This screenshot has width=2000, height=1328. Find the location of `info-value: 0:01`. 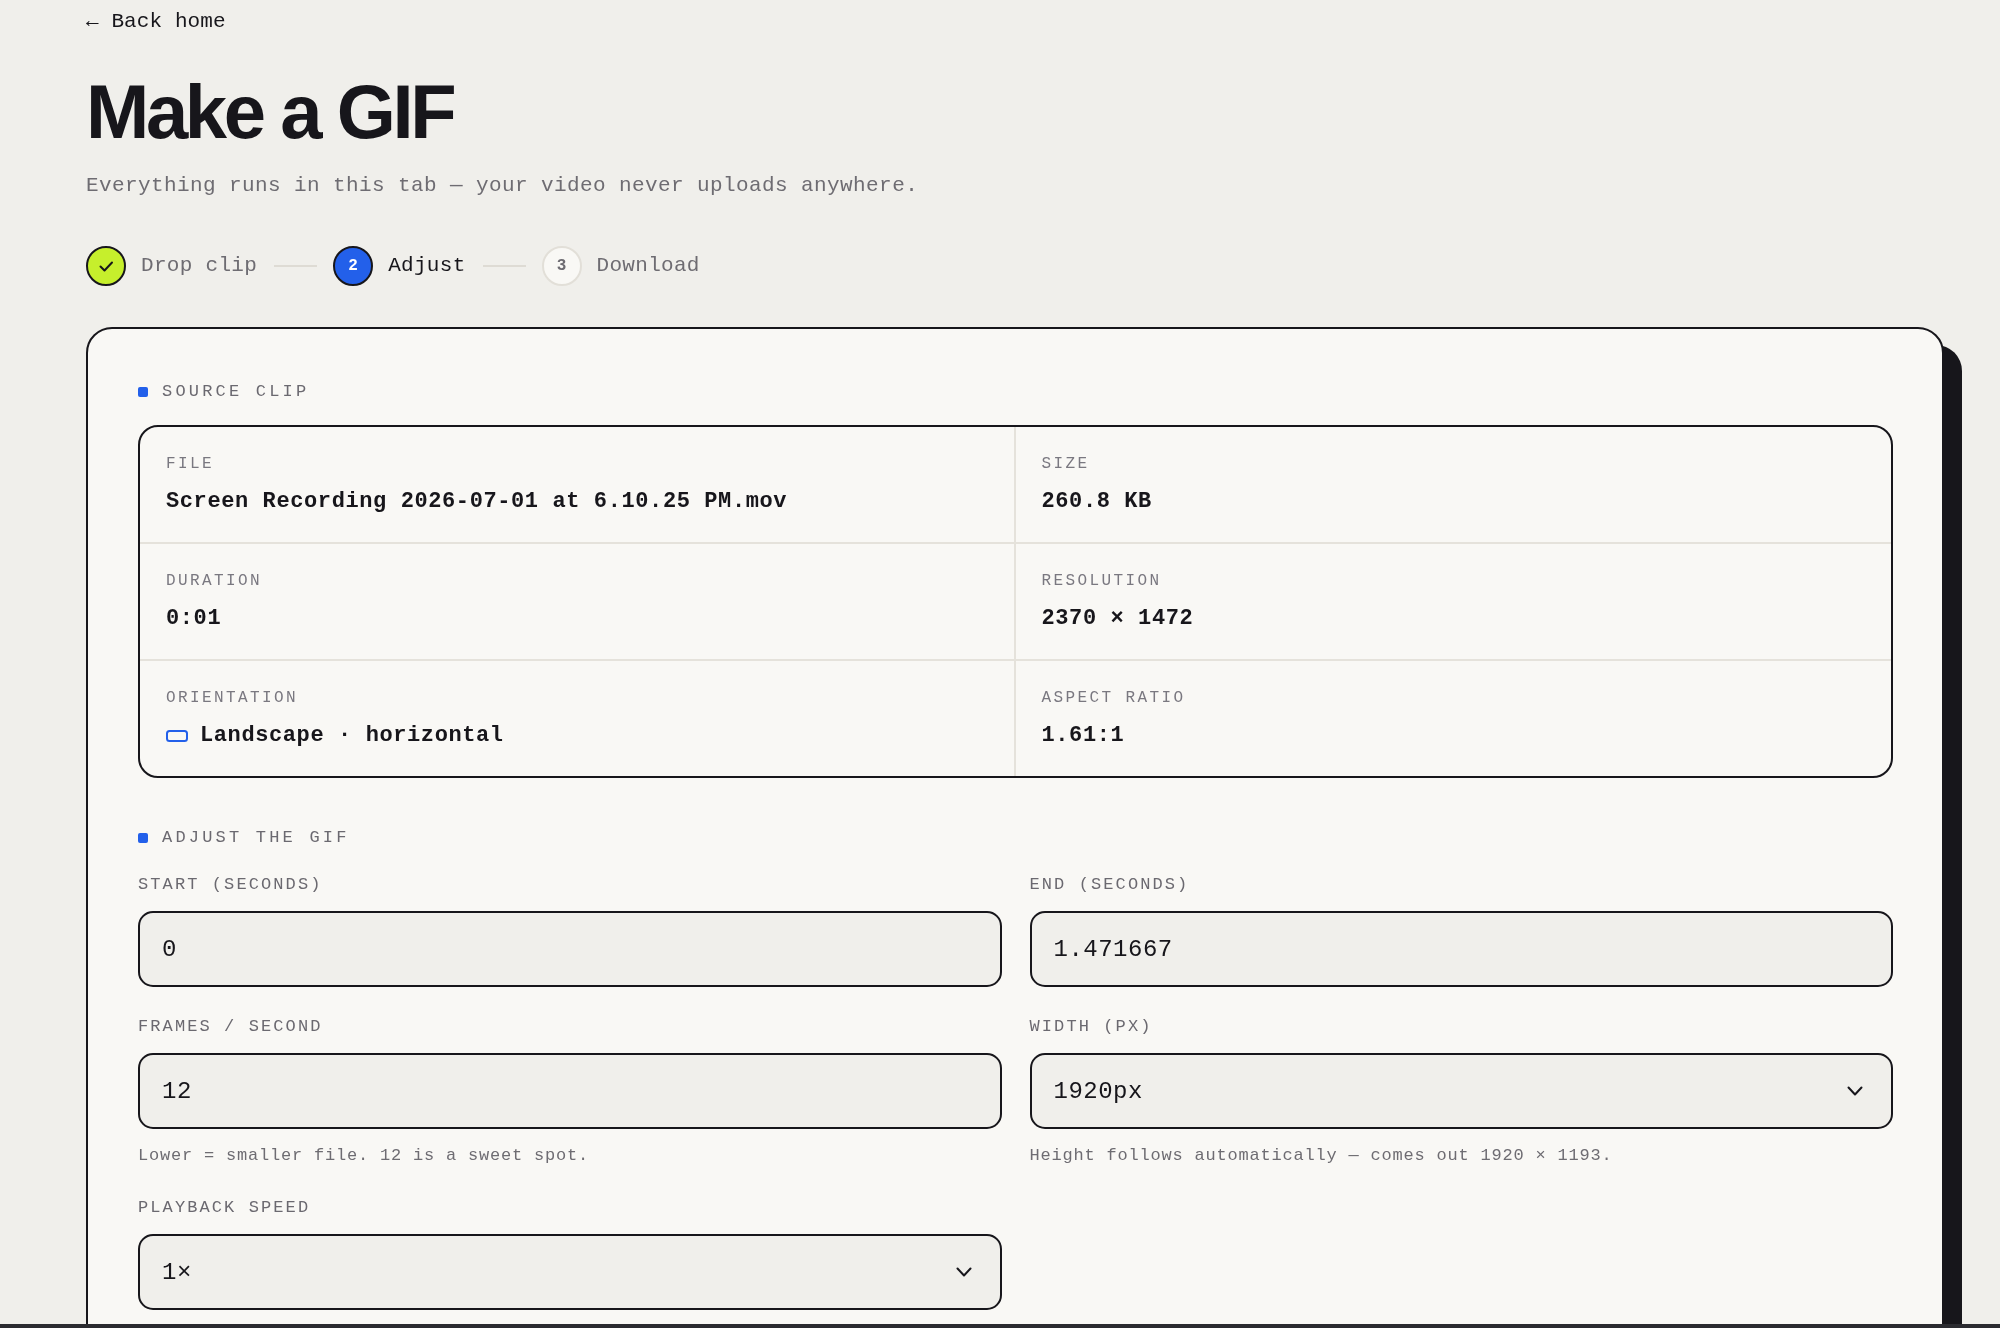

info-value: 0:01 is located at coordinates (194, 619).